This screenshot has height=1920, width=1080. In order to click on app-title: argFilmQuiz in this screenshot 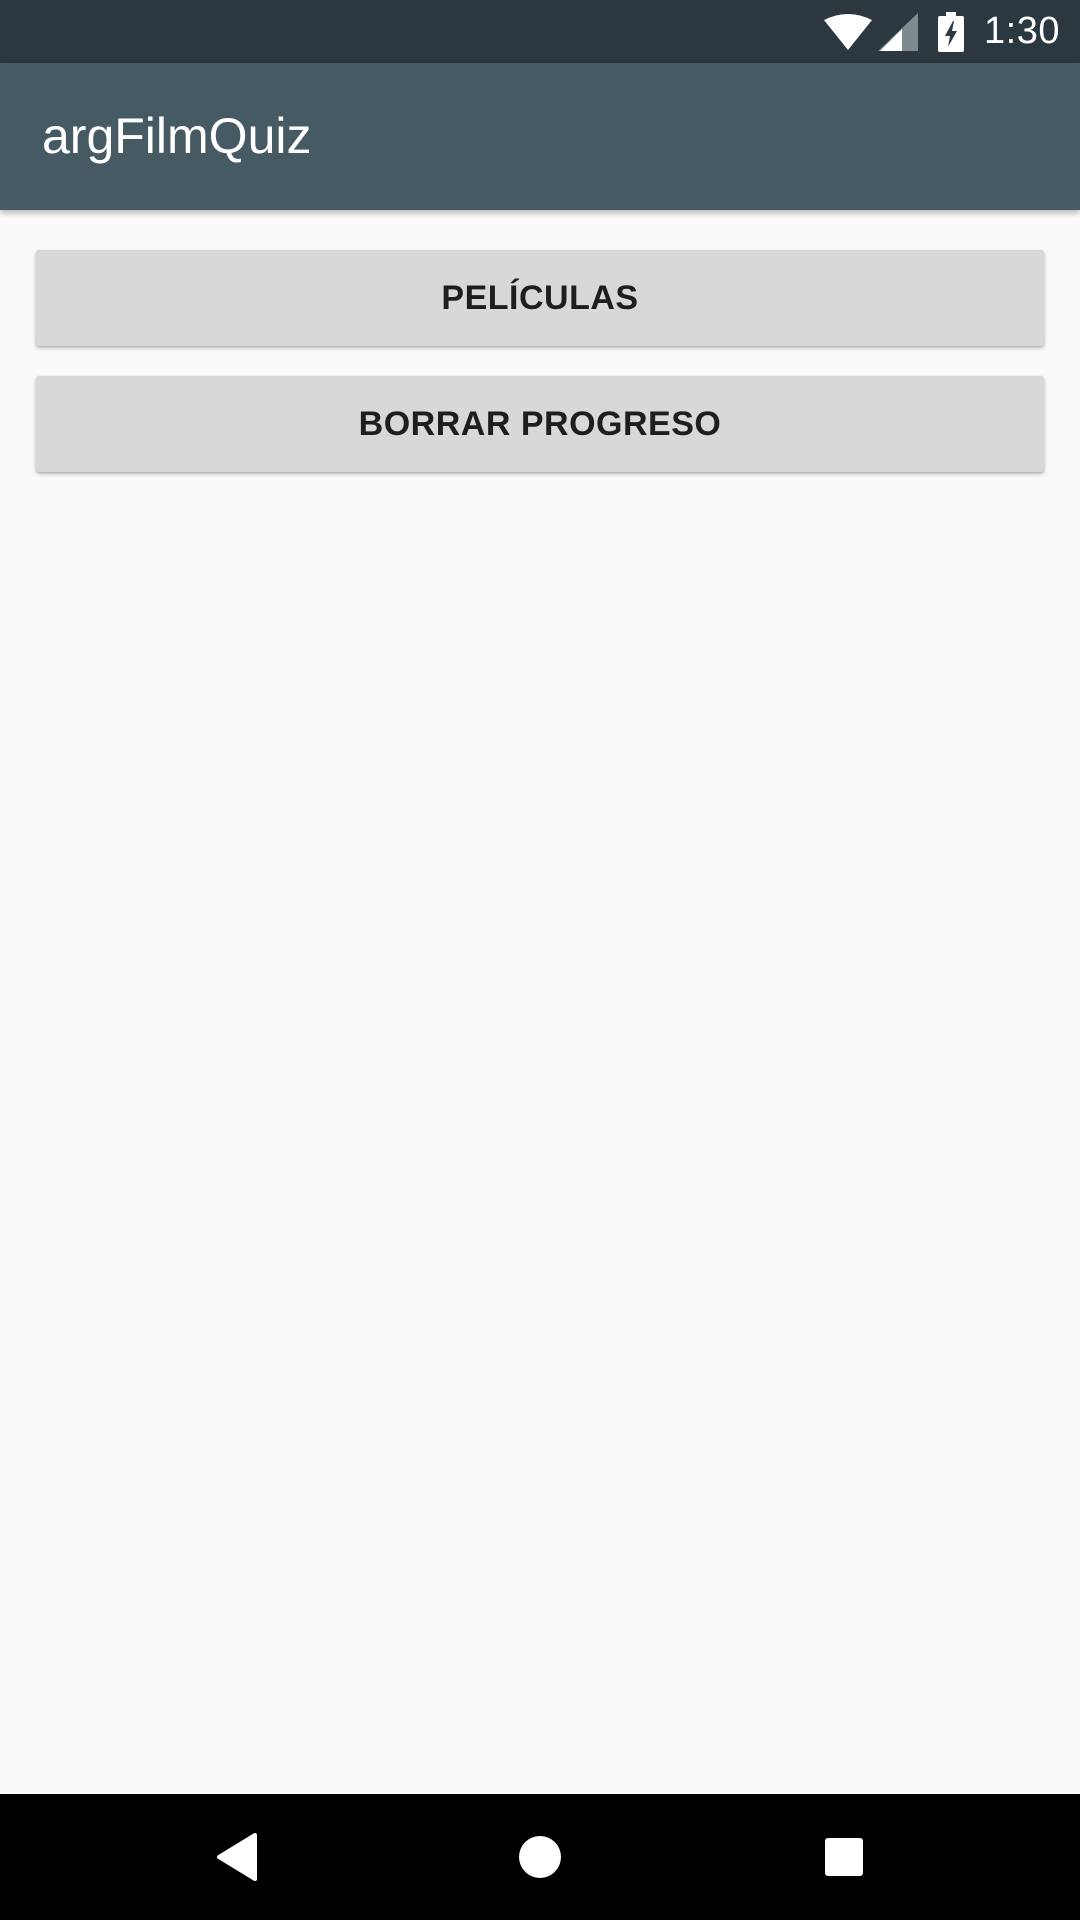, I will do `click(177, 136)`.